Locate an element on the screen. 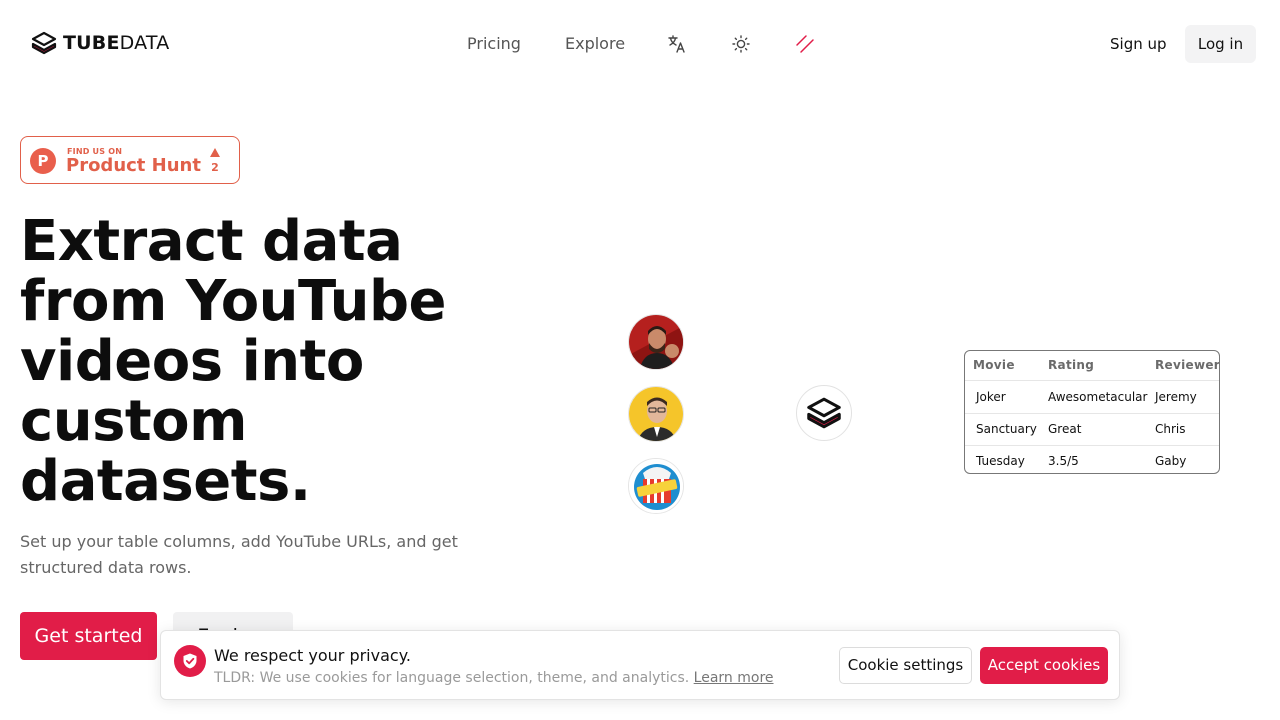  table-header-cell: Reviewer is located at coordinates (1187, 365).